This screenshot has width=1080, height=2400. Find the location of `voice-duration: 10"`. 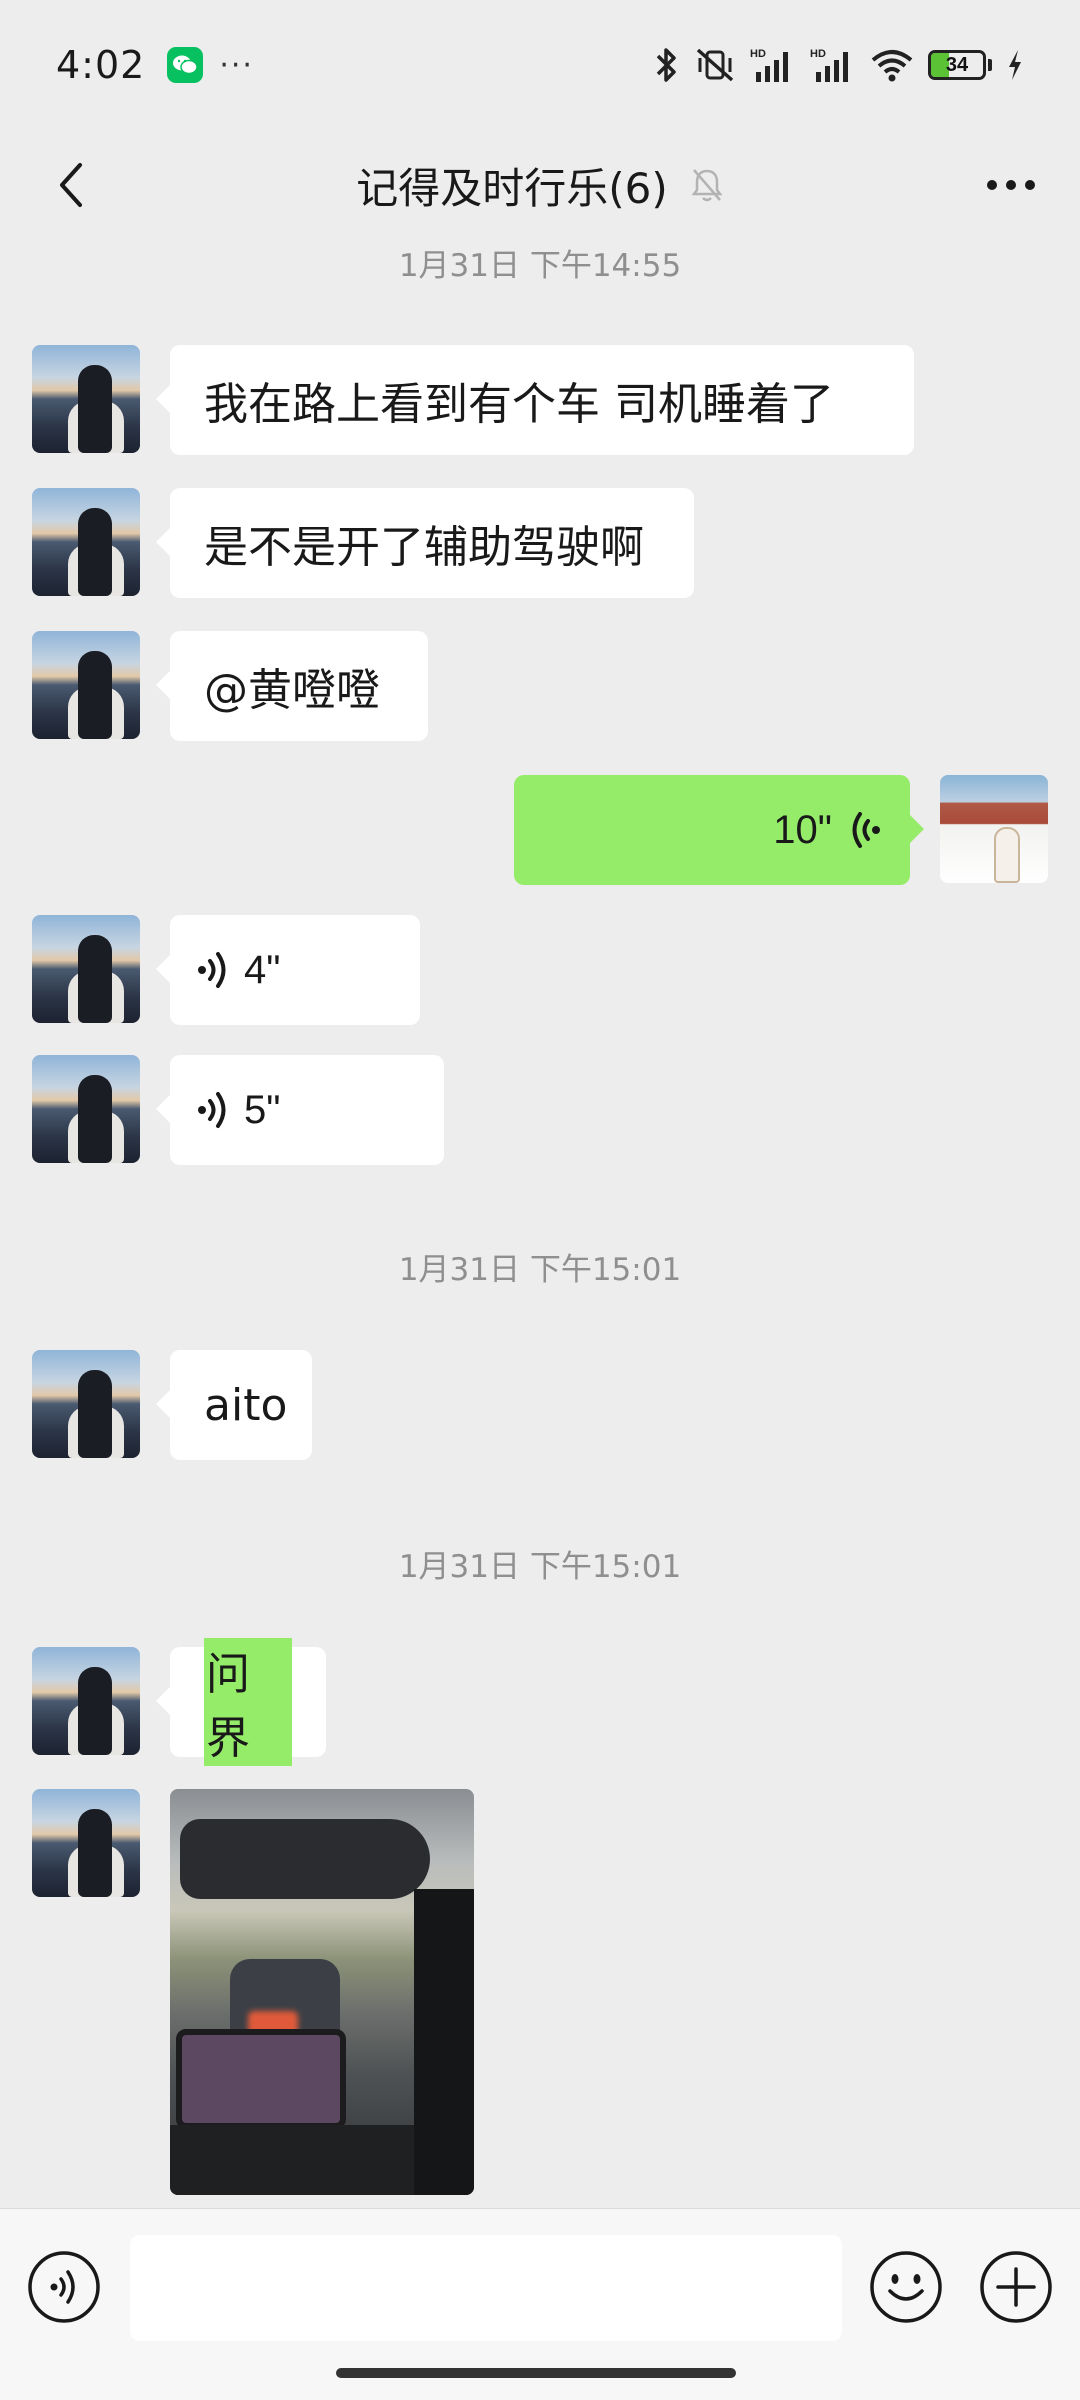

voice-duration: 10" is located at coordinates (802, 829).